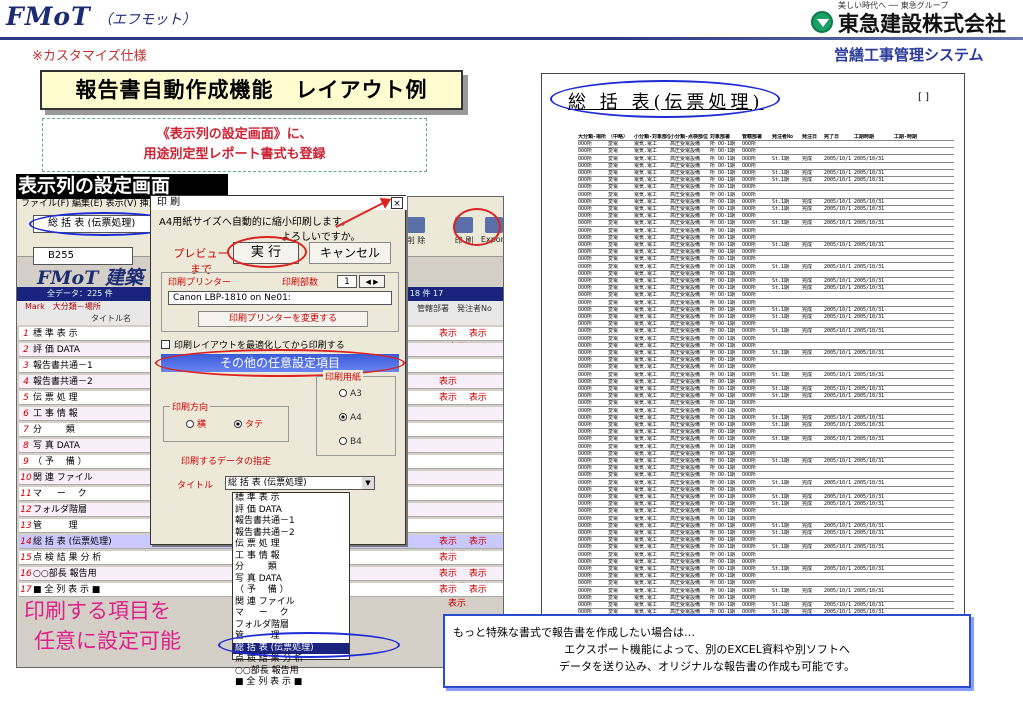 The image size is (1023, 708). Describe the element at coordinates (165, 344) in the screenshot. I see `checkbox-icon` at that location.